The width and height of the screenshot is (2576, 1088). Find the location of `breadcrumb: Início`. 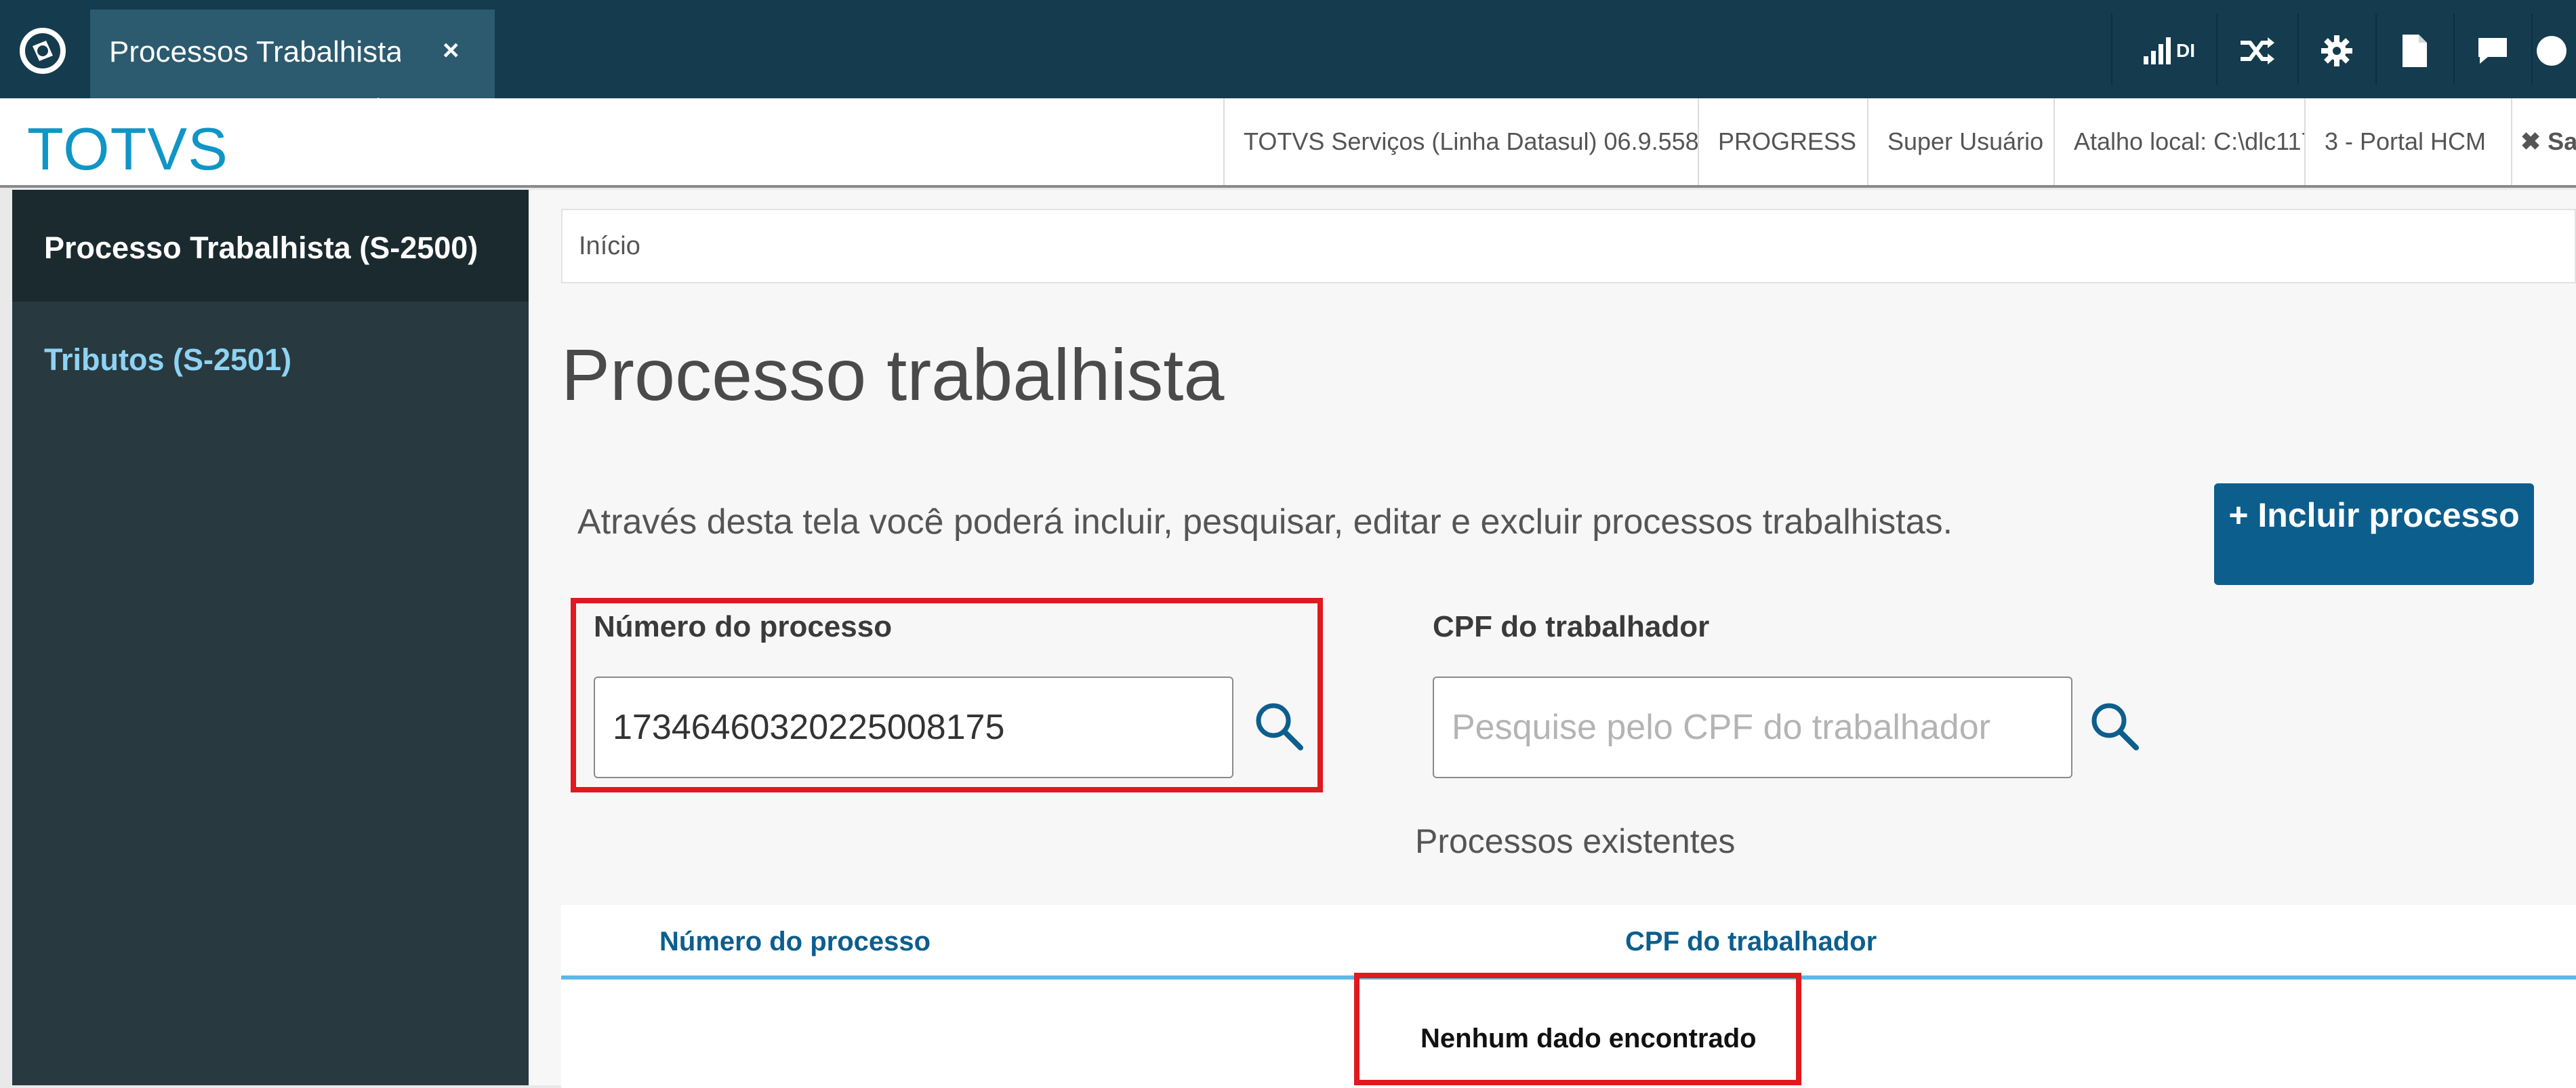

breadcrumb: Início is located at coordinates (1569, 246).